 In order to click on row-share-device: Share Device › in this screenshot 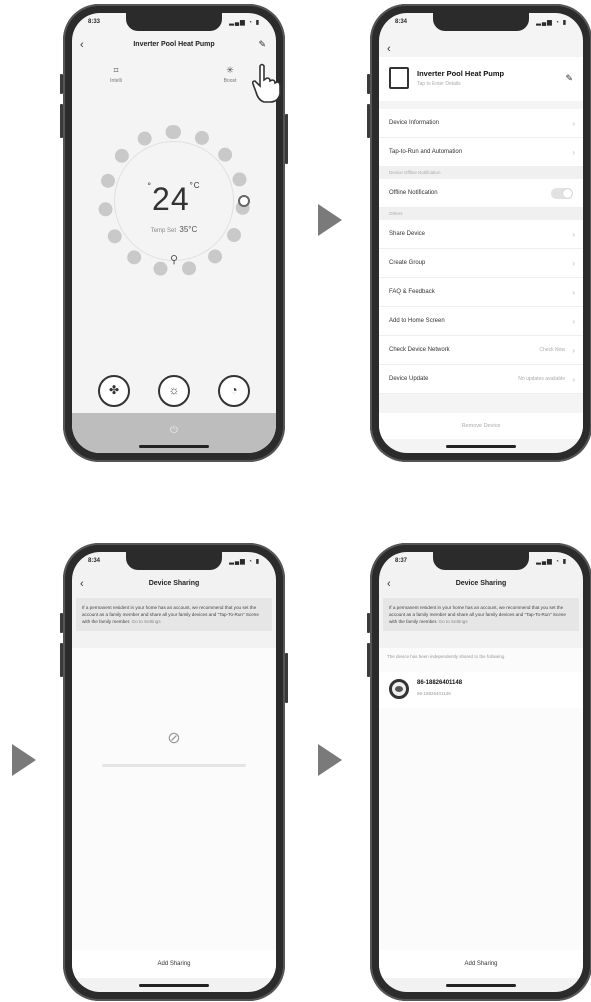, I will do `click(481, 234)`.